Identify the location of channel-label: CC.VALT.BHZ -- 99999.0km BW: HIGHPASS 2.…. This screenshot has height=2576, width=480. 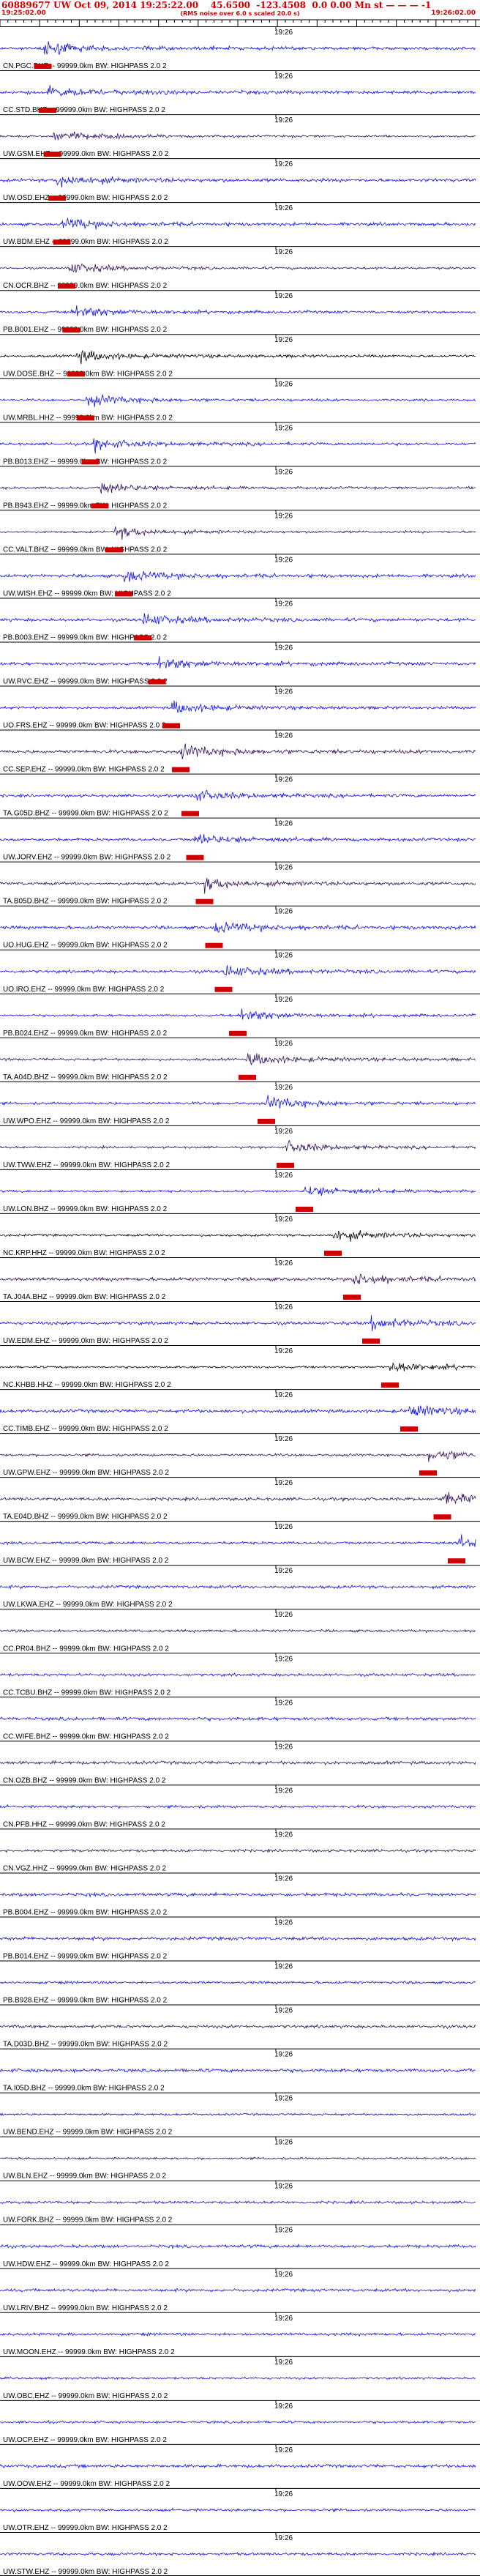
(85, 550).